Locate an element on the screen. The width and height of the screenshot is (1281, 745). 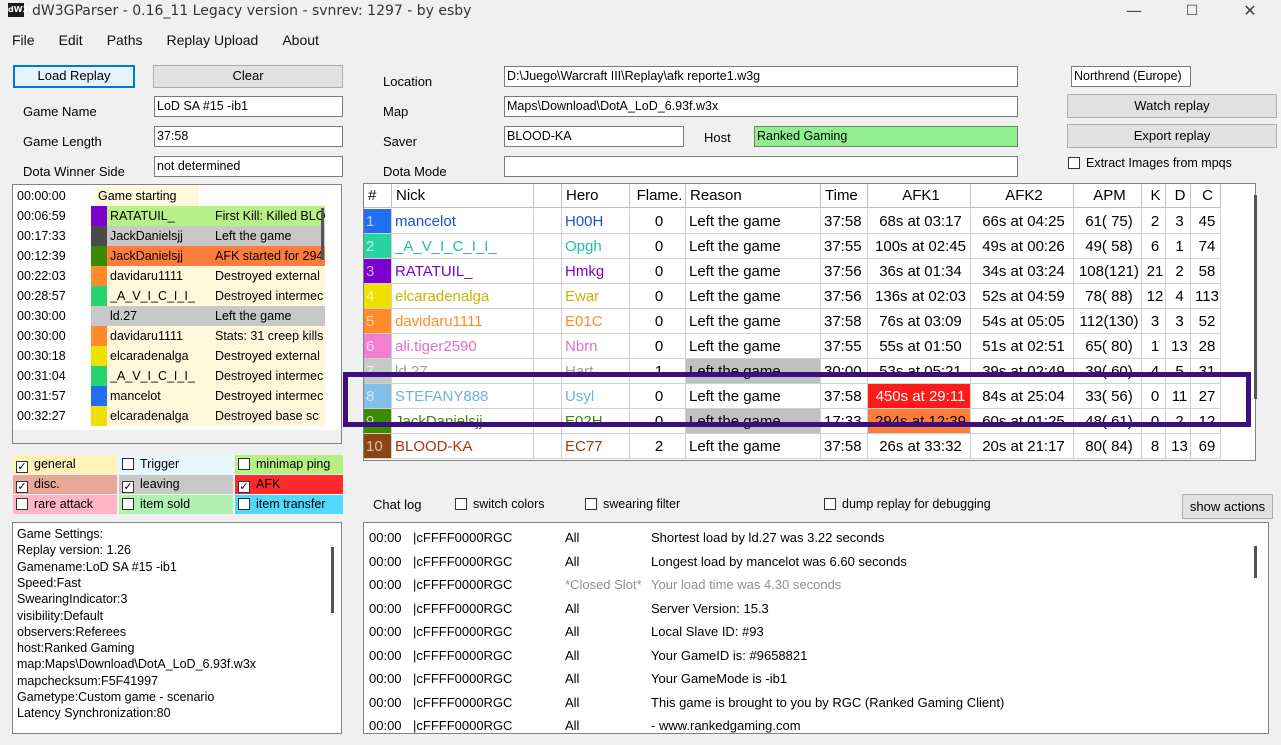
grid-cell-nick: BLOOD-KA is located at coordinates (463, 446).